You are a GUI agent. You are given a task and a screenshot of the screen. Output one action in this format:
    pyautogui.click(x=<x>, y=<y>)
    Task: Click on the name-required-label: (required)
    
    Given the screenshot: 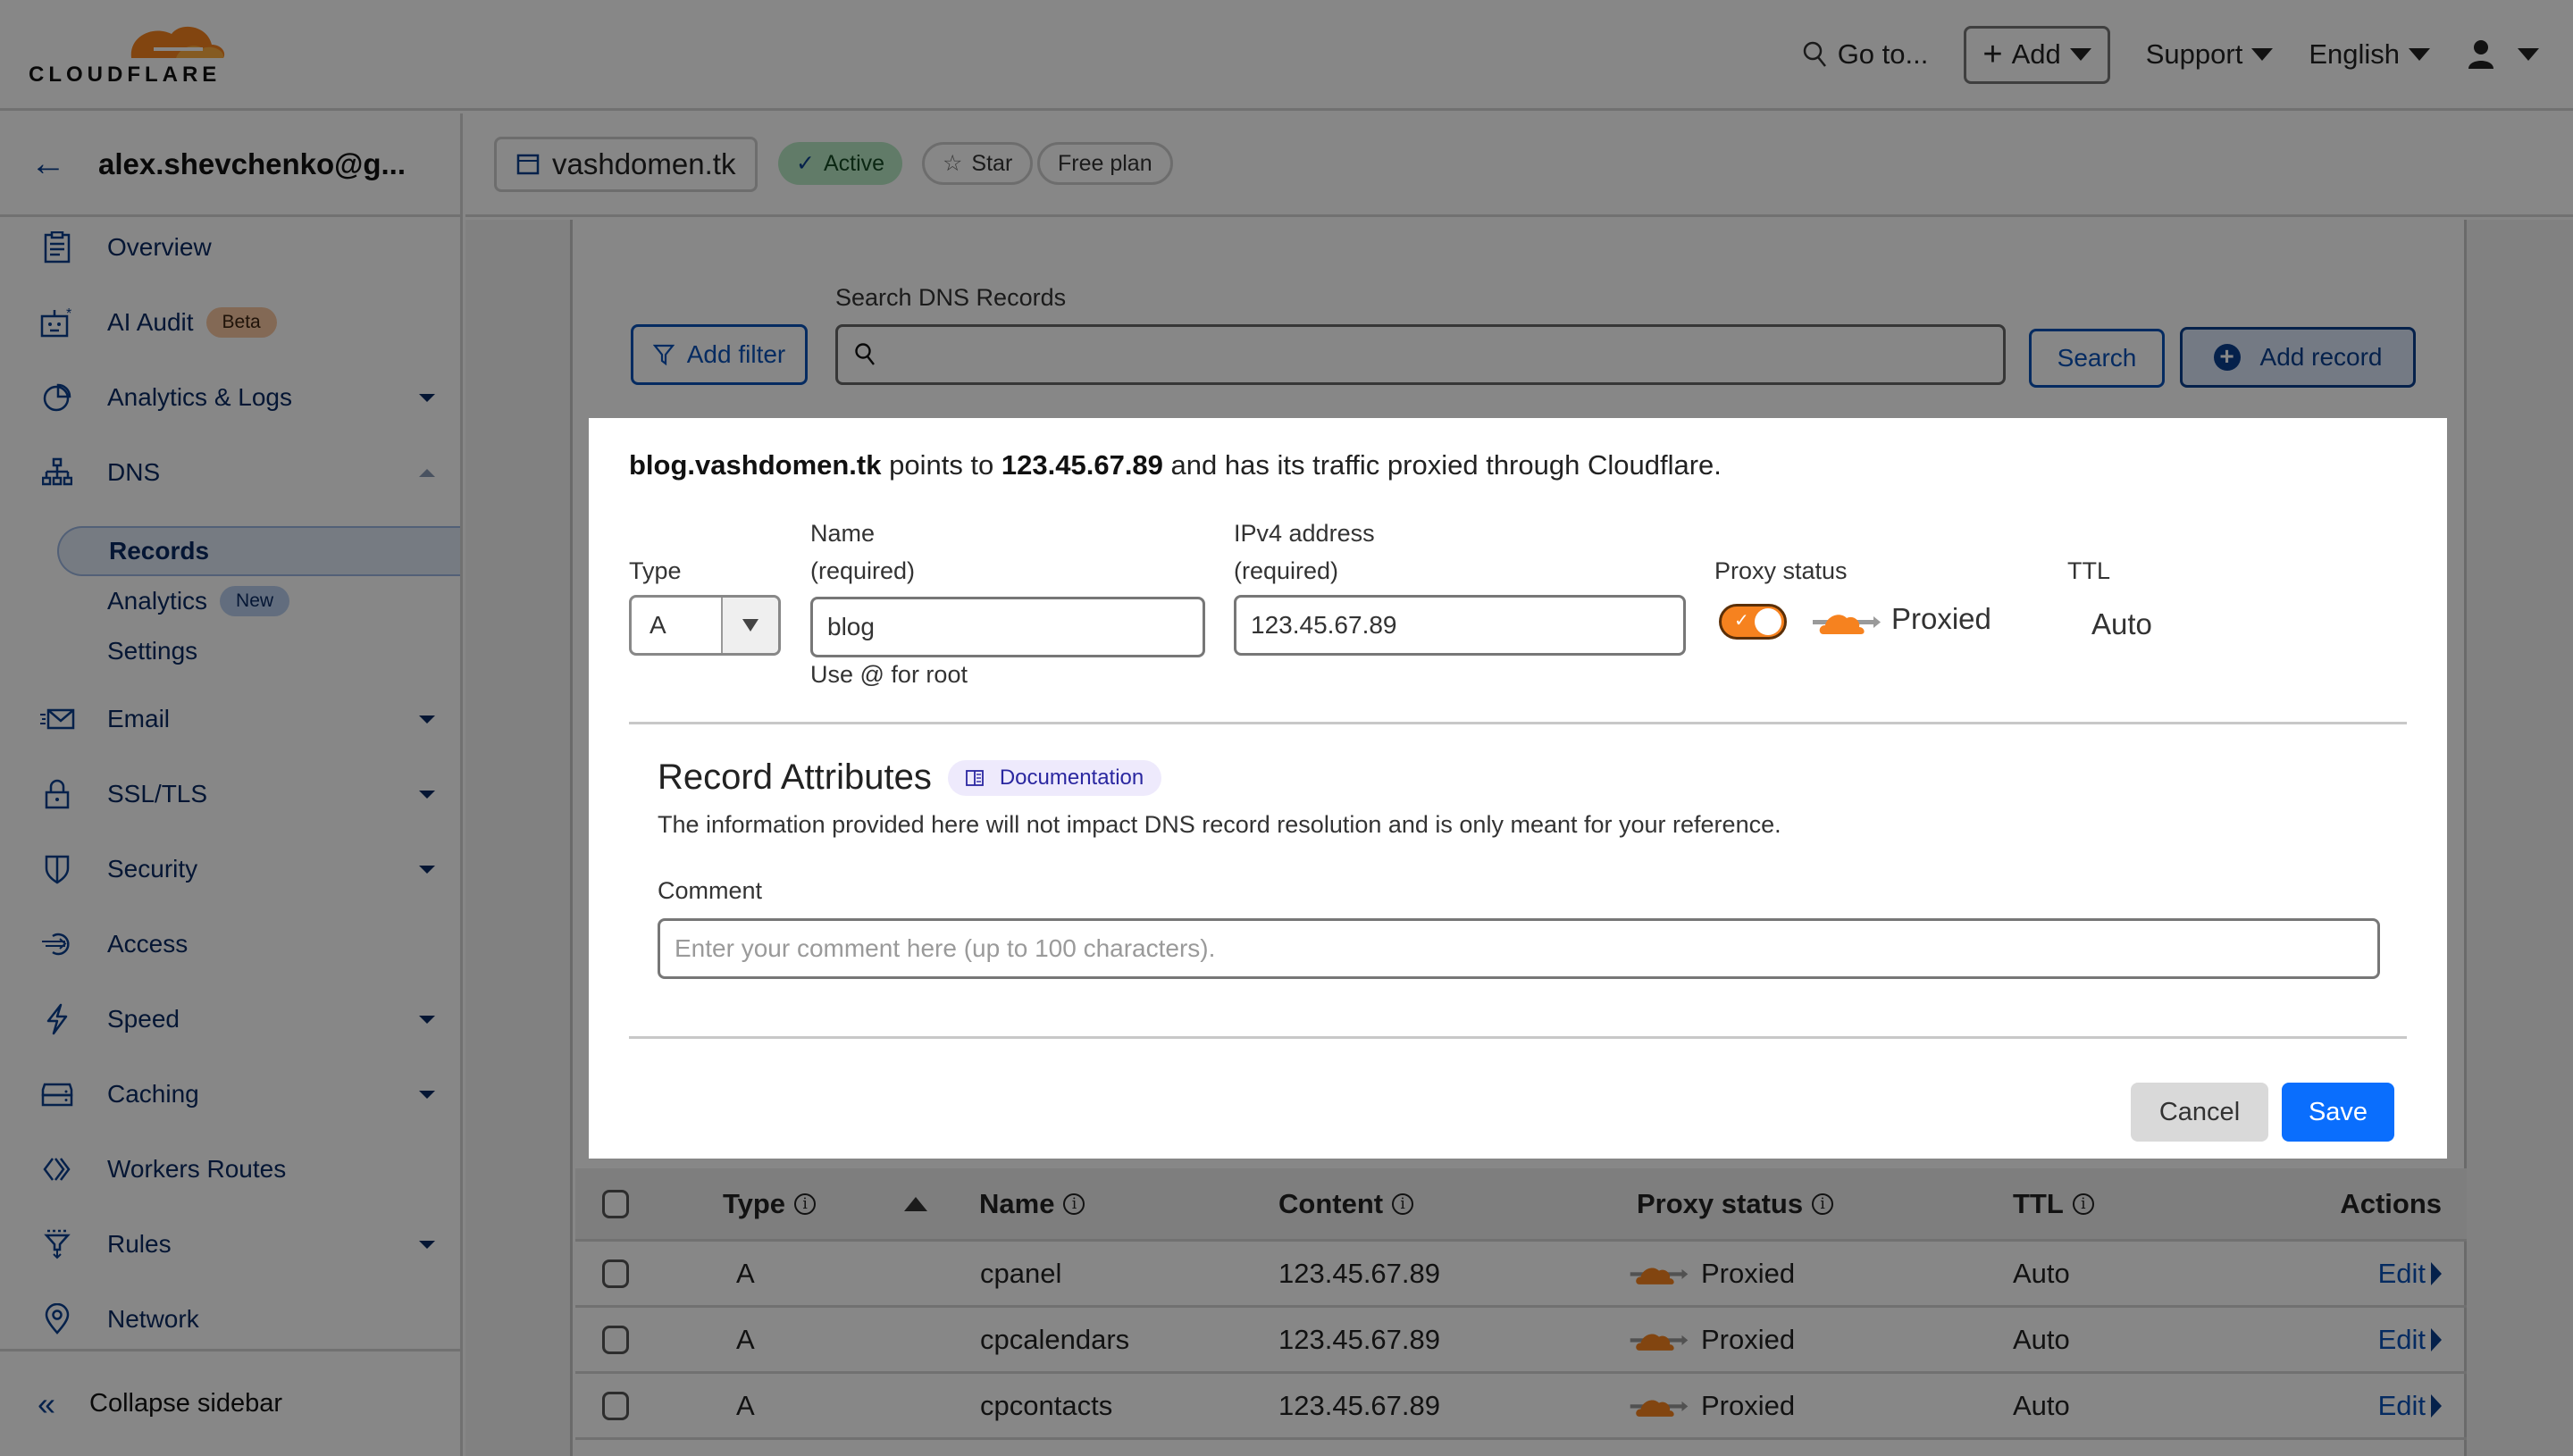 What is the action you would take?
    pyautogui.click(x=863, y=570)
    